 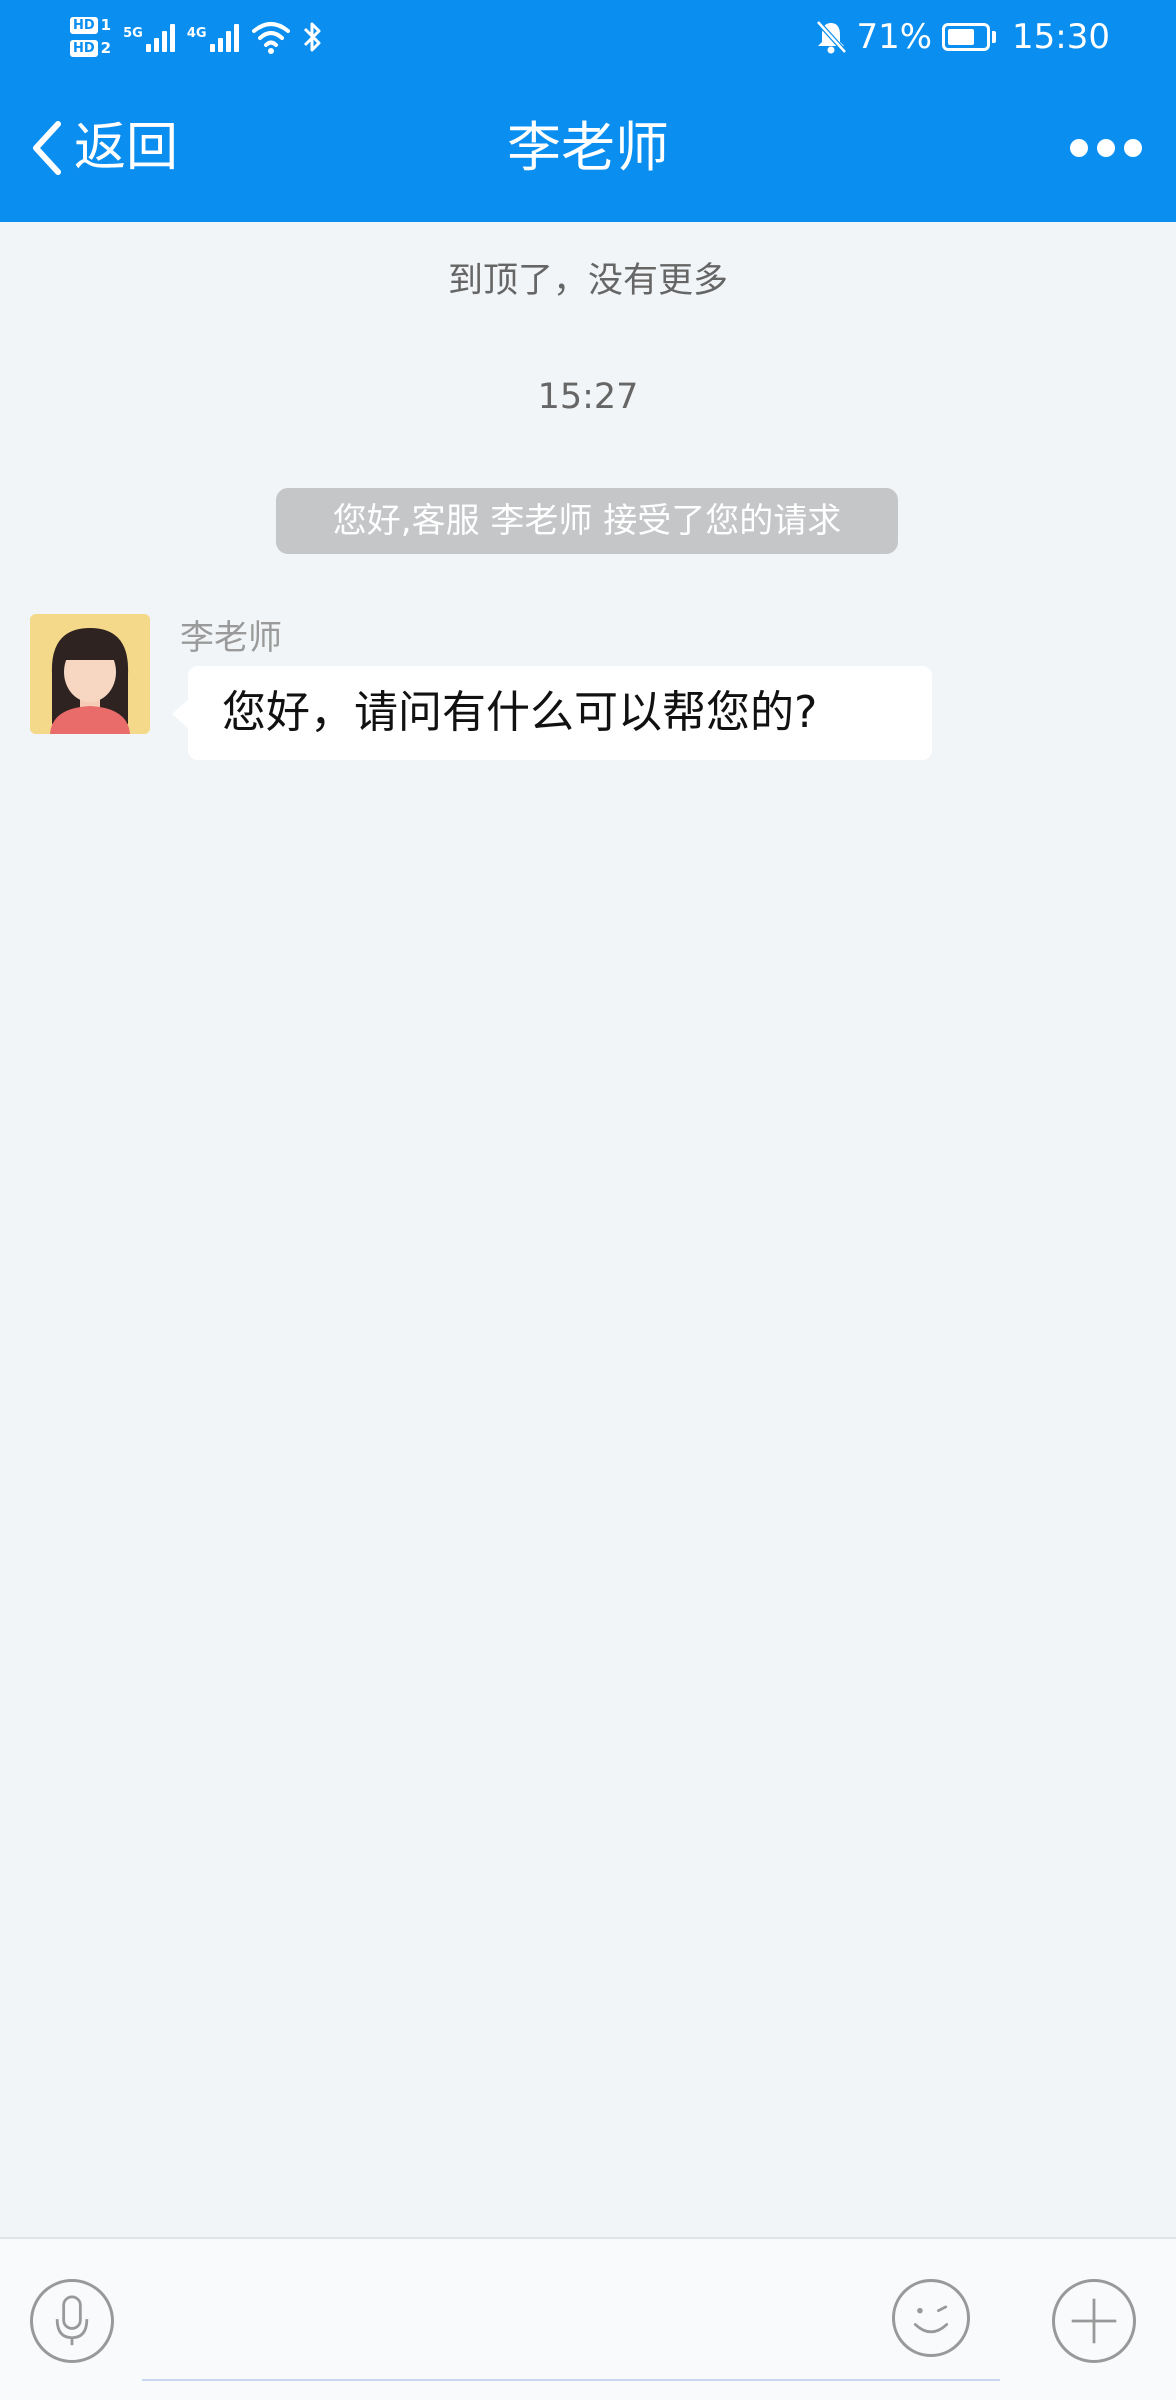 I want to click on input-bar, so click(x=588, y=2318).